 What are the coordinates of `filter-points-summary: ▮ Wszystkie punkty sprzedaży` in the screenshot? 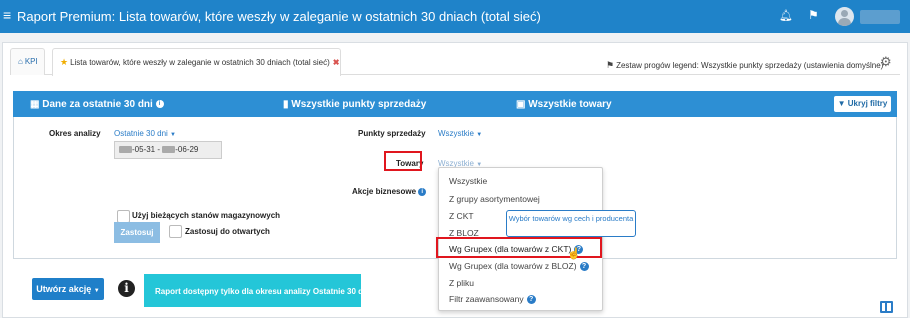 It's located at (354, 104).